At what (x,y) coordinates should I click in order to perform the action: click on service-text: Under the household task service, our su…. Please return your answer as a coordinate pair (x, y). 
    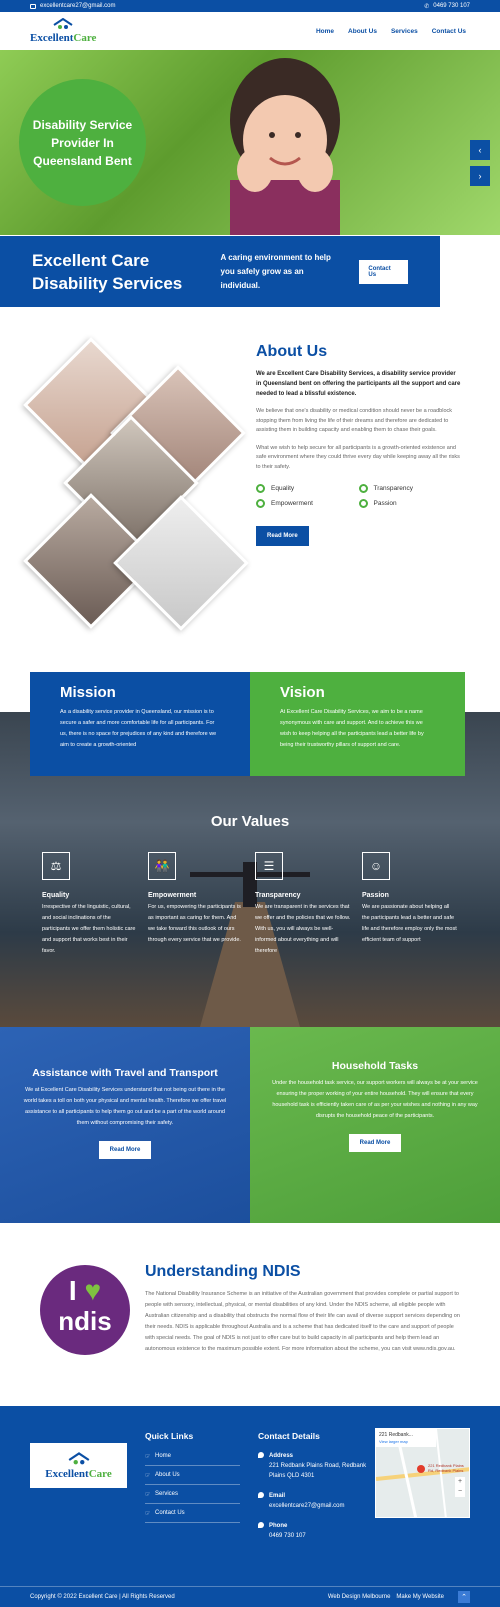
    Looking at the image, I should click on (375, 1099).